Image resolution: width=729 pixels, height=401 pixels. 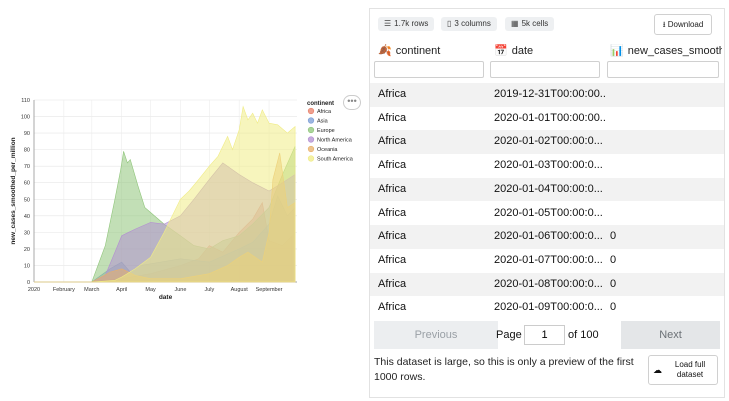 I want to click on pagination: Previous Page of 100 Next, so click(x=547, y=335).